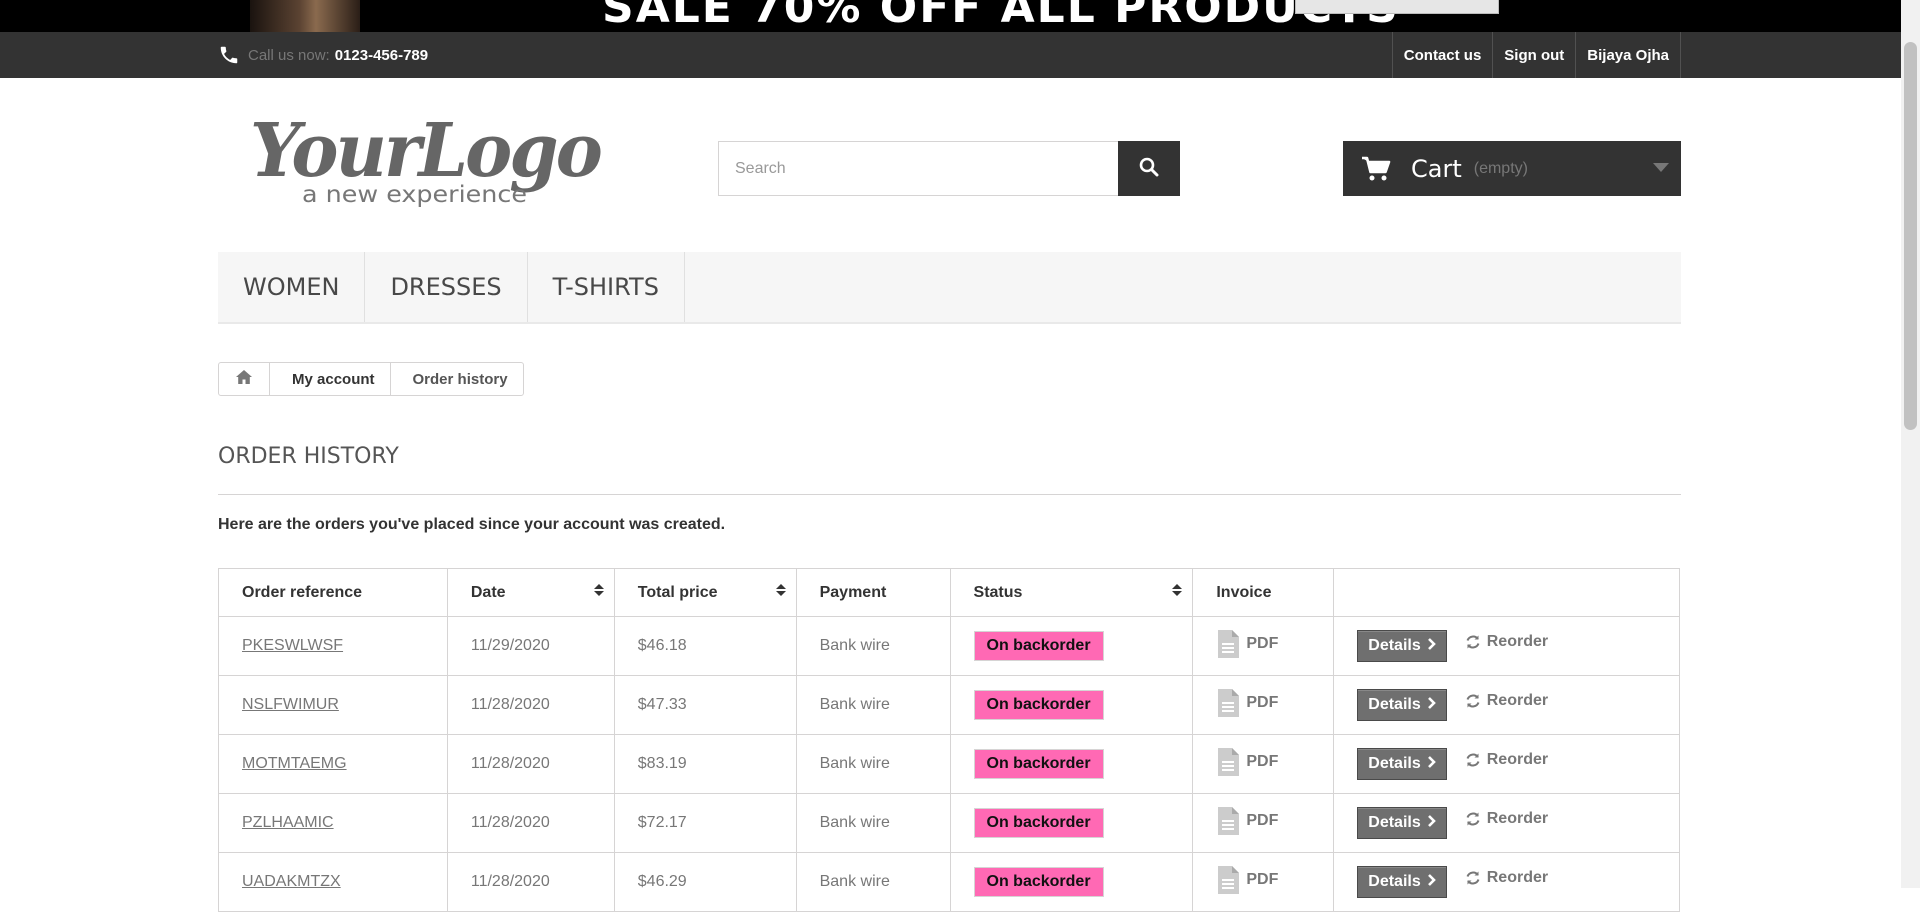 The image size is (1920, 912). Describe the element at coordinates (414, 195) in the screenshot. I see `svg-text: a new experience` at that location.